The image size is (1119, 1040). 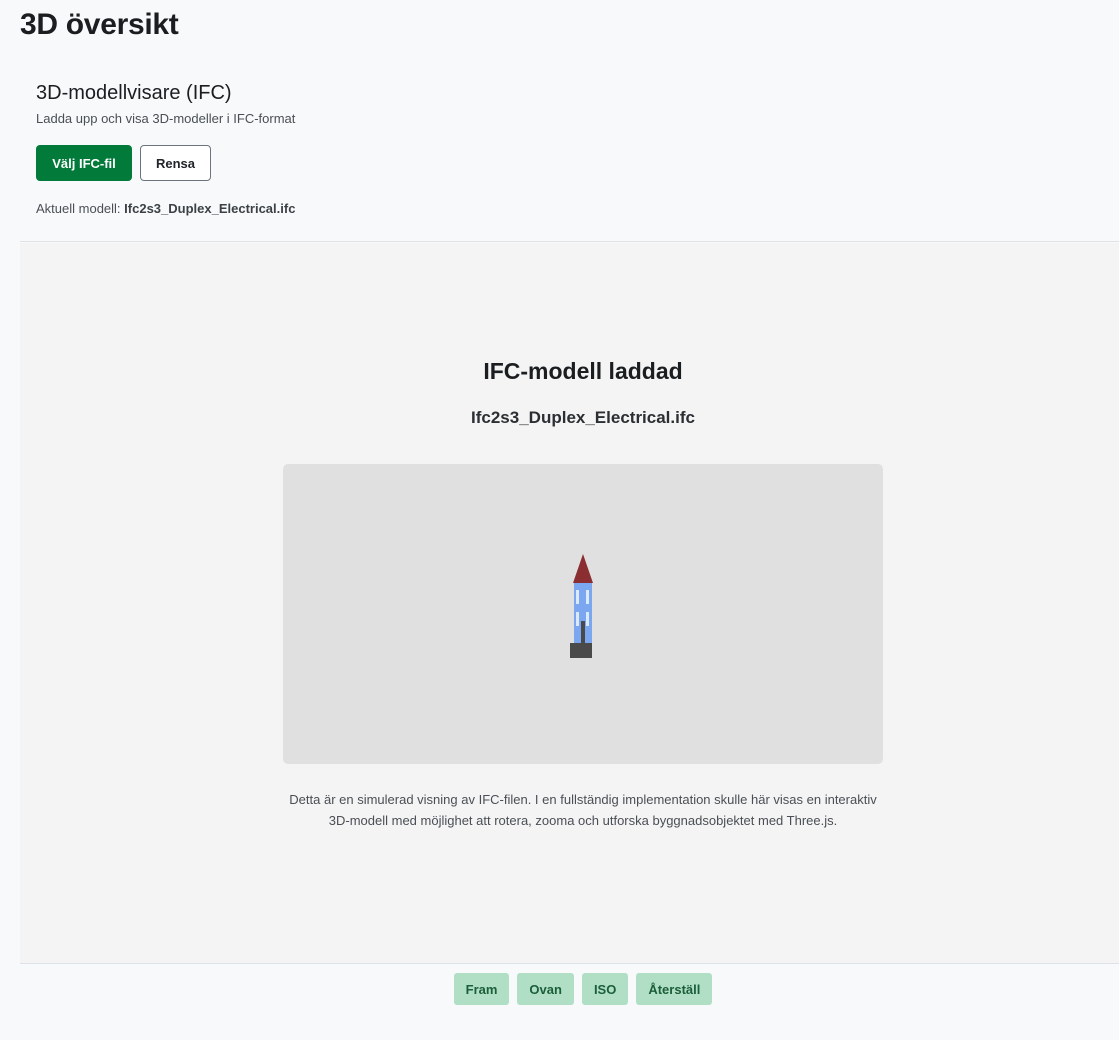 What do you see at coordinates (134, 93) in the screenshot?
I see `viewer-title: 3D-modellvisare (IFC)` at bounding box center [134, 93].